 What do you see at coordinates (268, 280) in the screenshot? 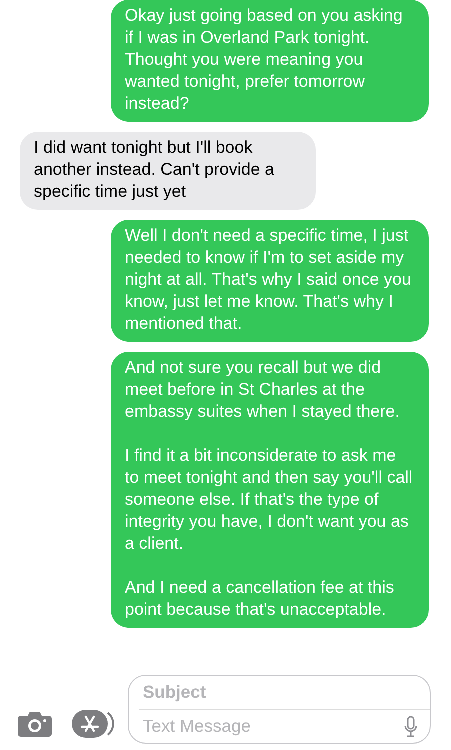
I see `message-text: Well I don't need a specific time, I just needed to know if I'm to set aside my night at all. That's why I said once you know, just let me know. That's why I mentioned that.` at bounding box center [268, 280].